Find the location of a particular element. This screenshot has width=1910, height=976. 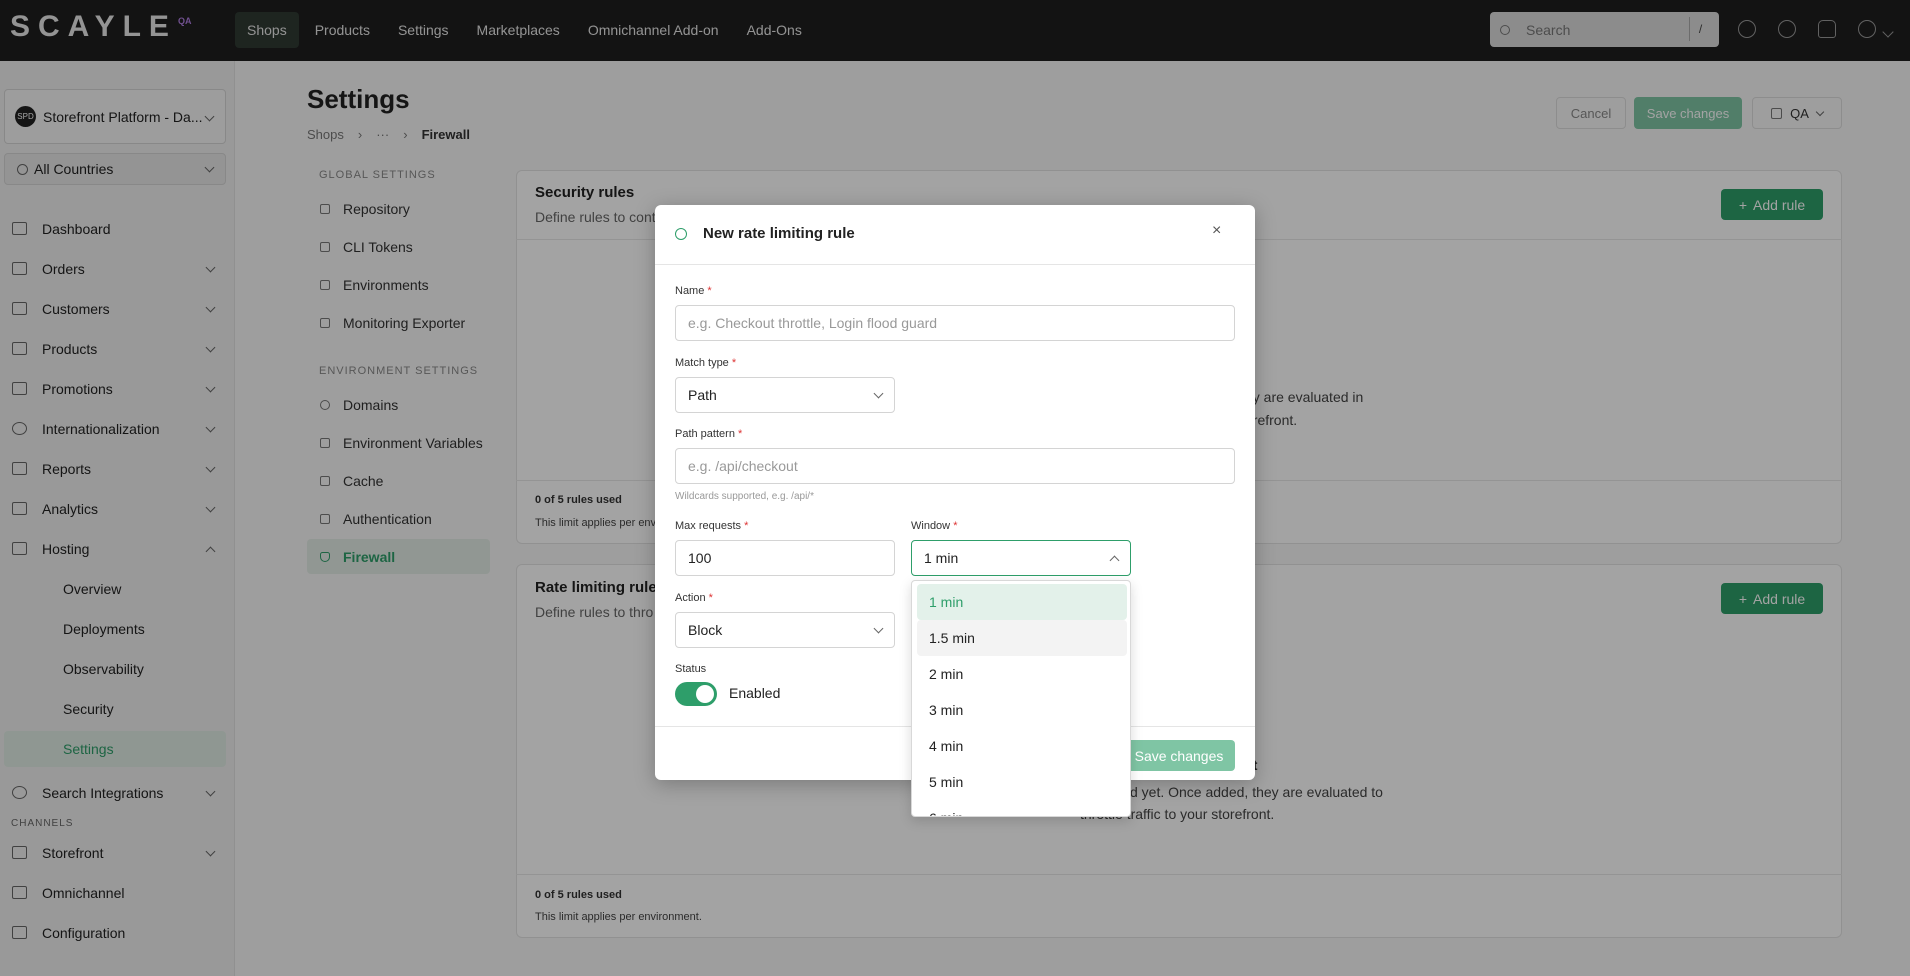

window-option-1-5-min: 1.5 min is located at coordinates (1022, 638).